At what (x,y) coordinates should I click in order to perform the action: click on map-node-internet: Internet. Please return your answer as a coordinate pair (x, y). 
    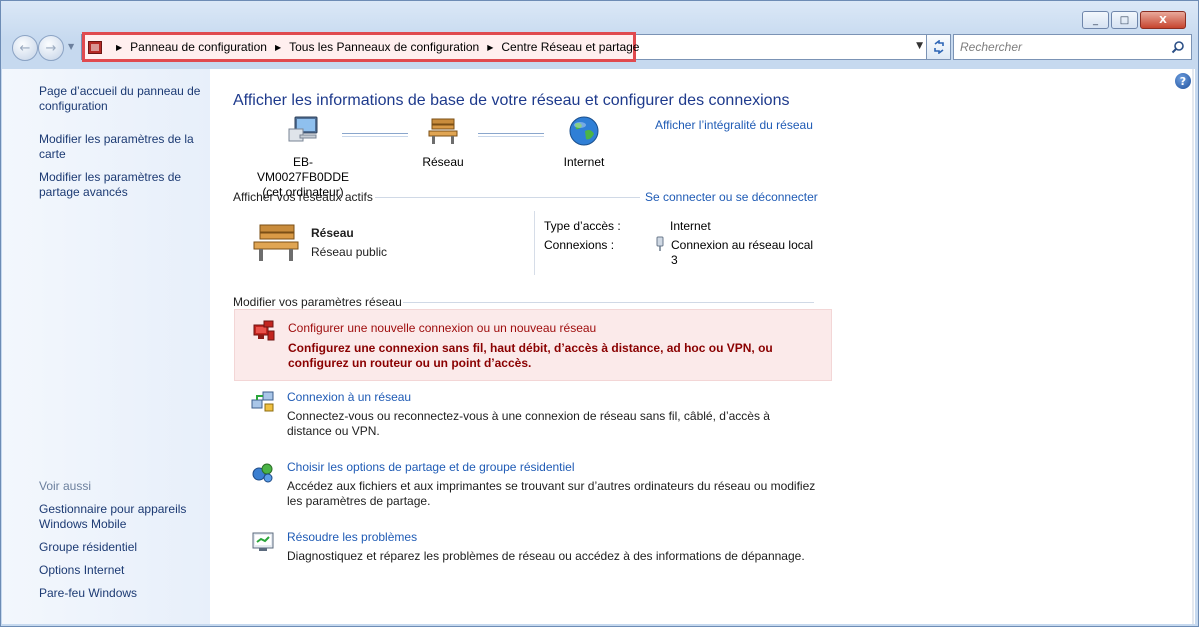
    Looking at the image, I should click on (584, 142).